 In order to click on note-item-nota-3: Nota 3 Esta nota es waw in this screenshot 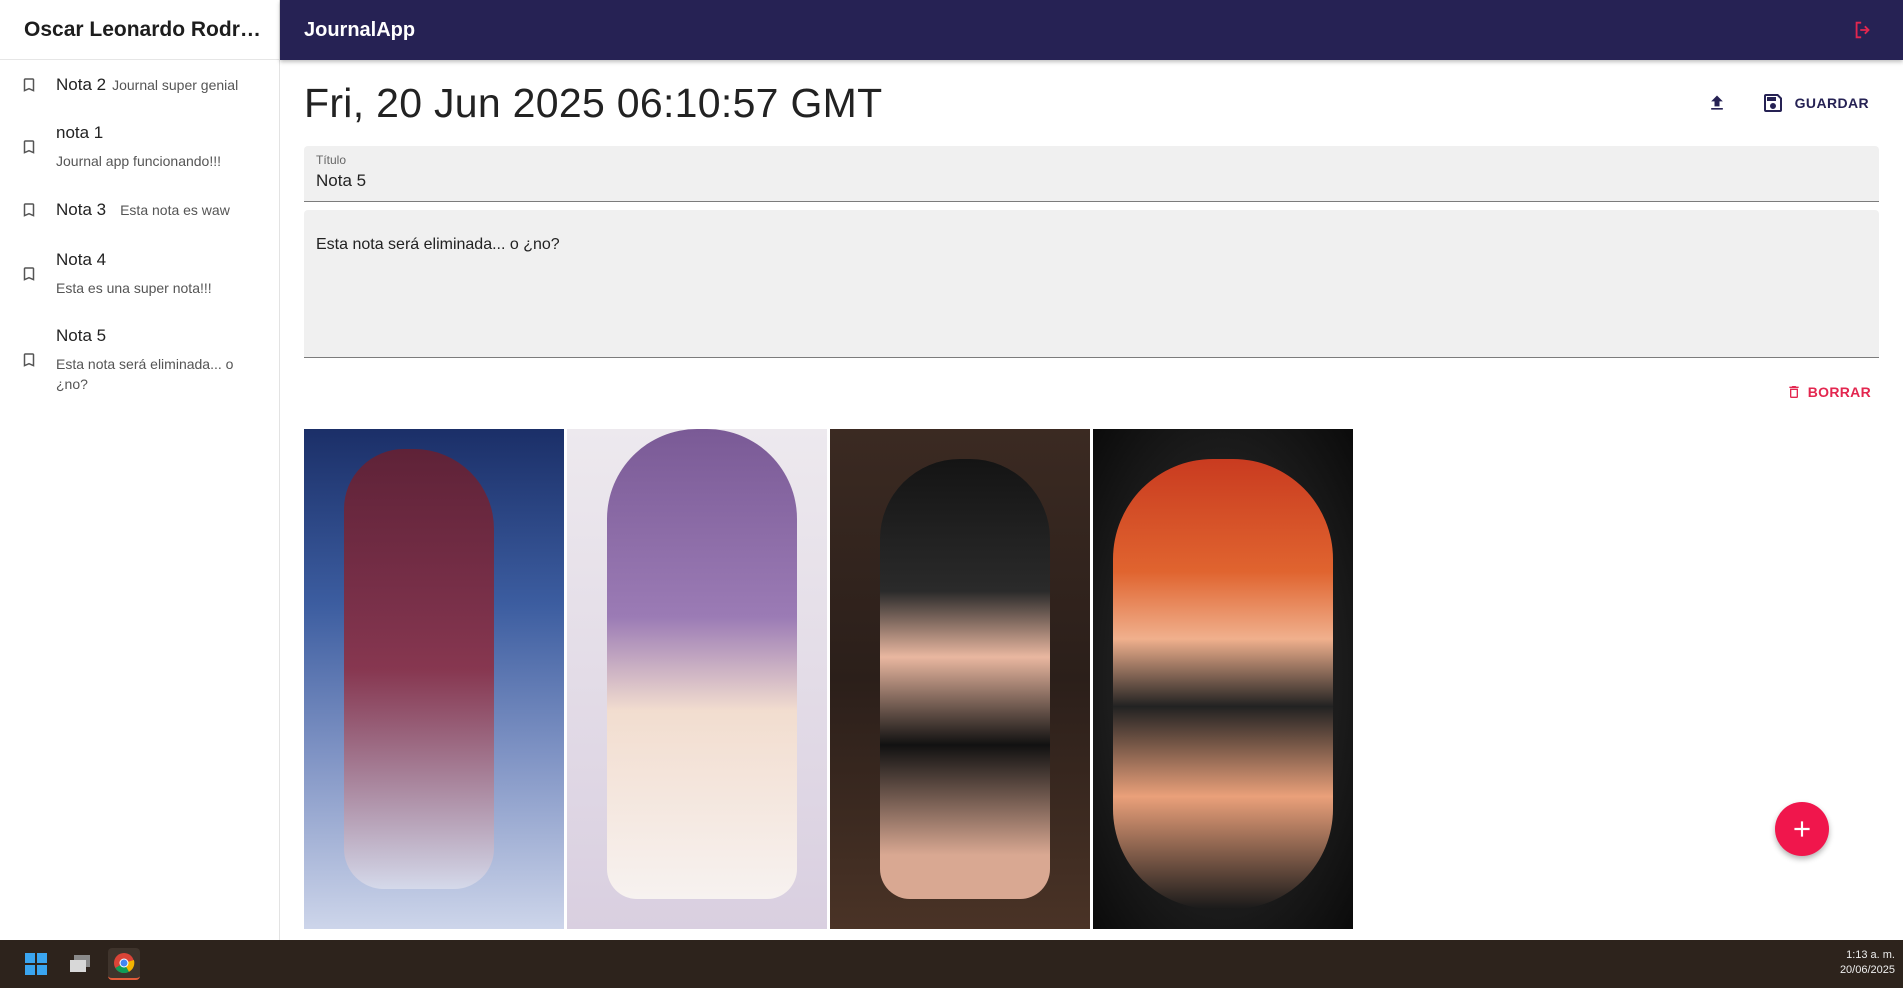, I will do `click(139, 210)`.